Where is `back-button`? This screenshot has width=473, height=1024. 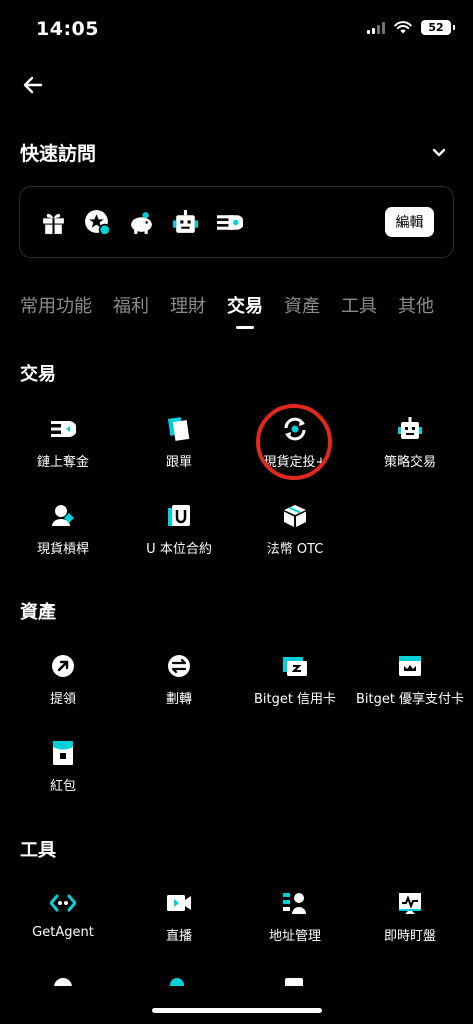
back-button is located at coordinates (33, 85).